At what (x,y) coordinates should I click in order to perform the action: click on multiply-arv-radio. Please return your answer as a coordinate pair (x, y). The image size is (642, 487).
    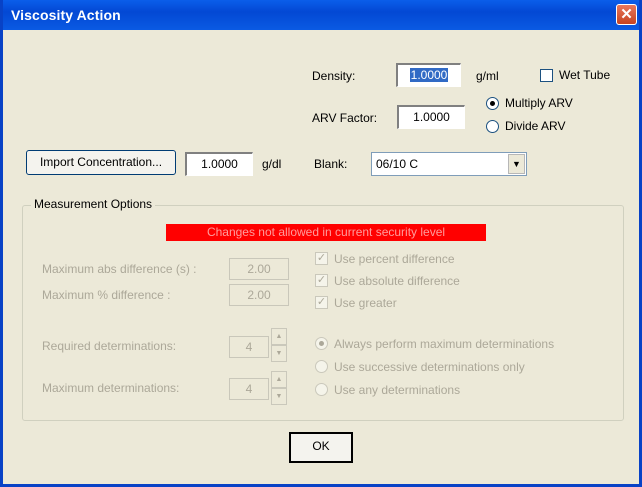
    Looking at the image, I should click on (492, 103).